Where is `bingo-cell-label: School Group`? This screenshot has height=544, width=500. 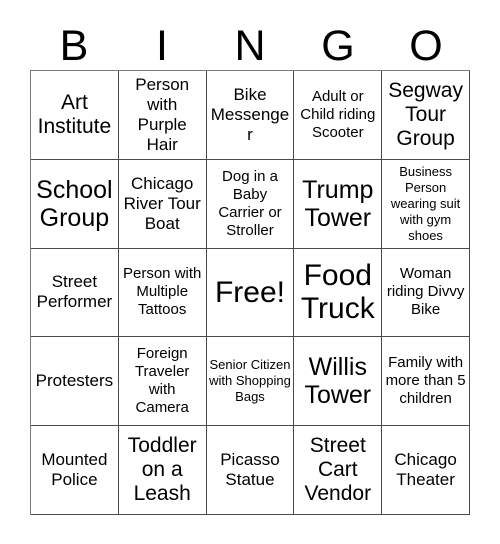 bingo-cell-label: School Group is located at coordinates (74, 203).